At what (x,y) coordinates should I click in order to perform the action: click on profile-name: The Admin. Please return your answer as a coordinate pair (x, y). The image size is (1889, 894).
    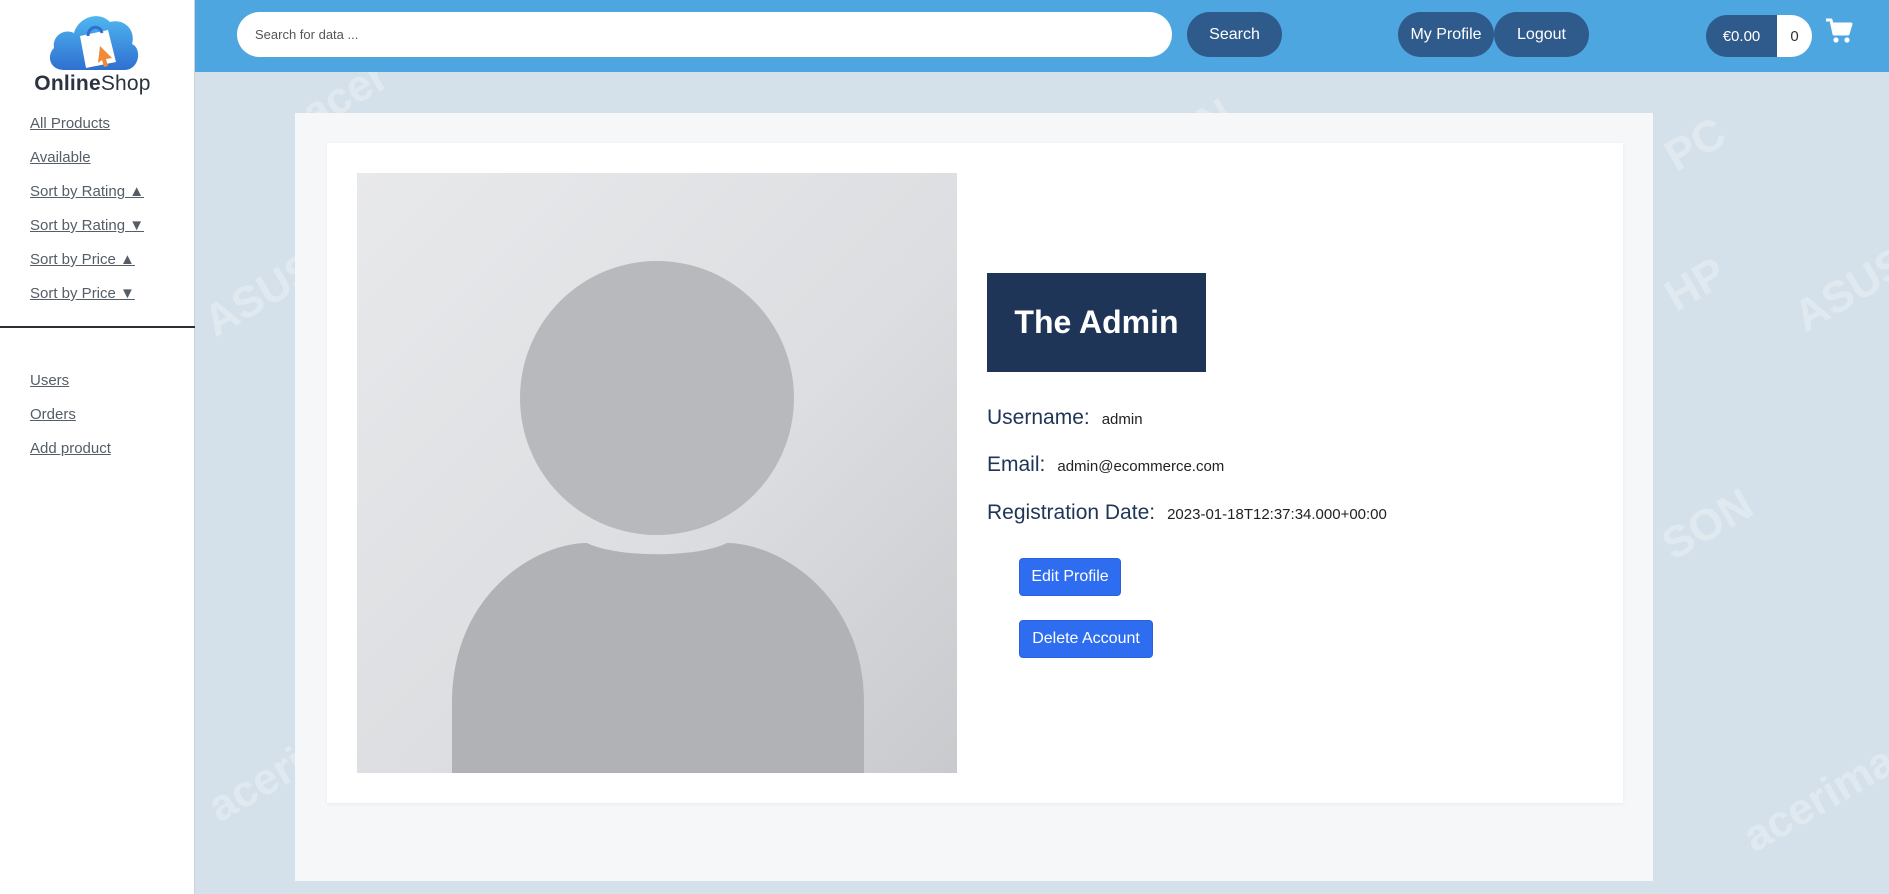
    Looking at the image, I should click on (1096, 322).